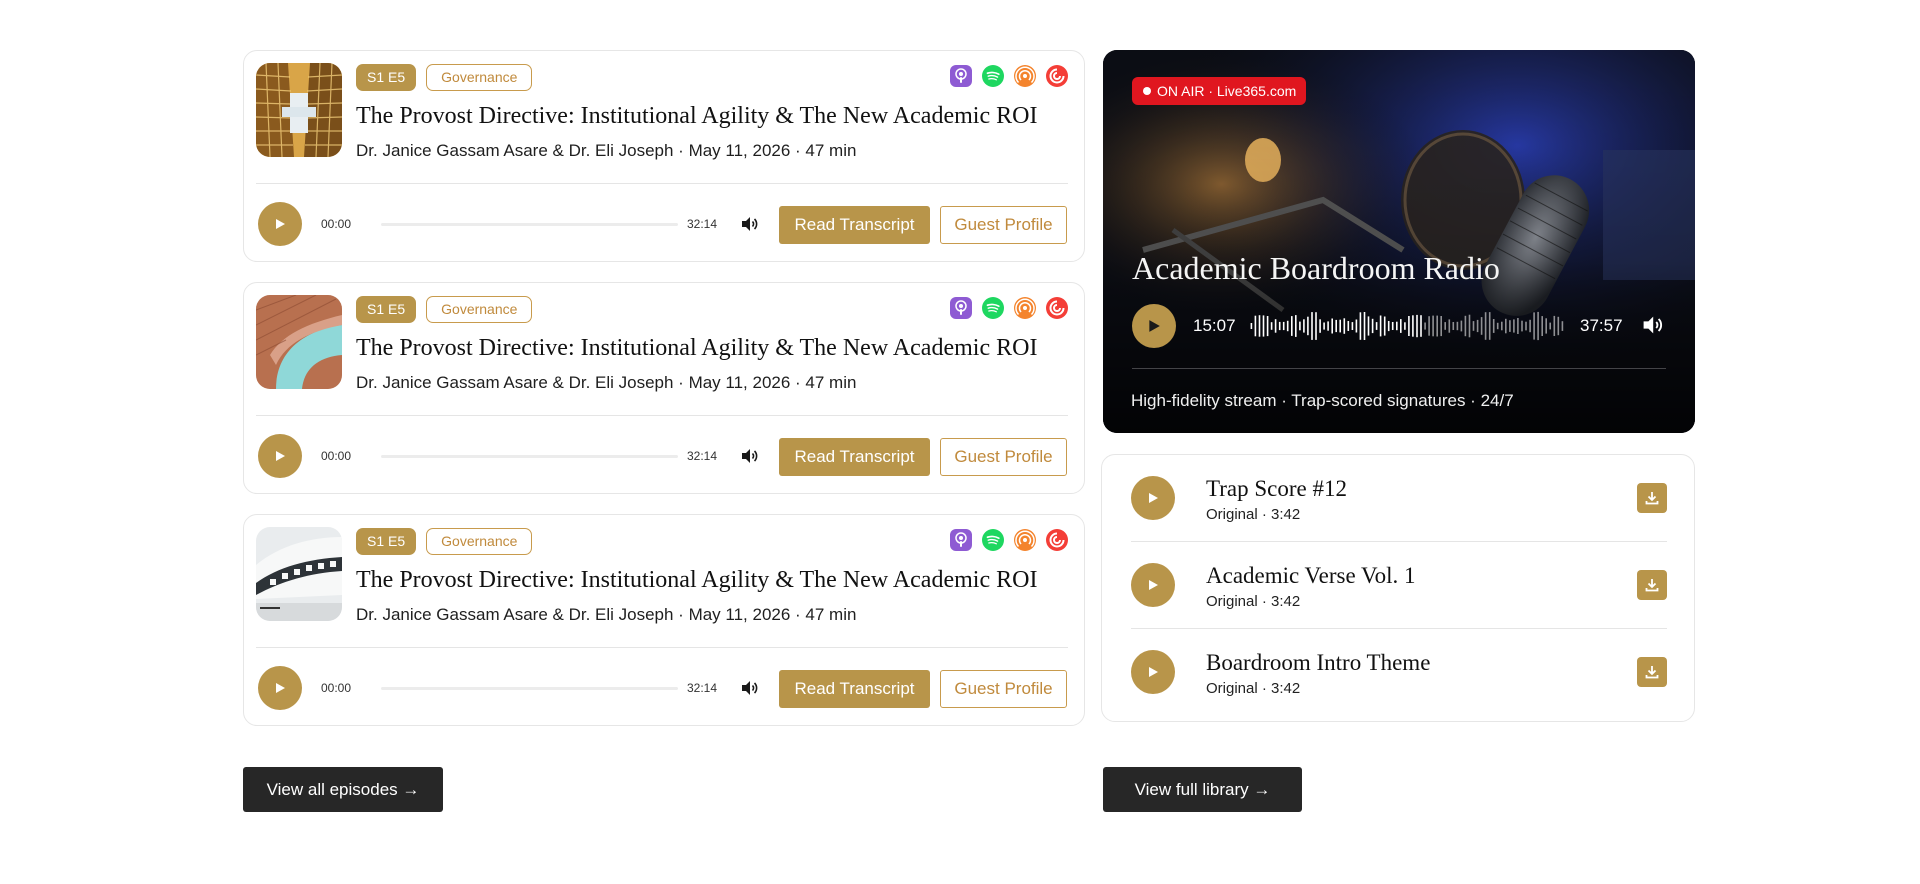  I want to click on track-title: Boardroom Intro Theme, so click(1318, 662).